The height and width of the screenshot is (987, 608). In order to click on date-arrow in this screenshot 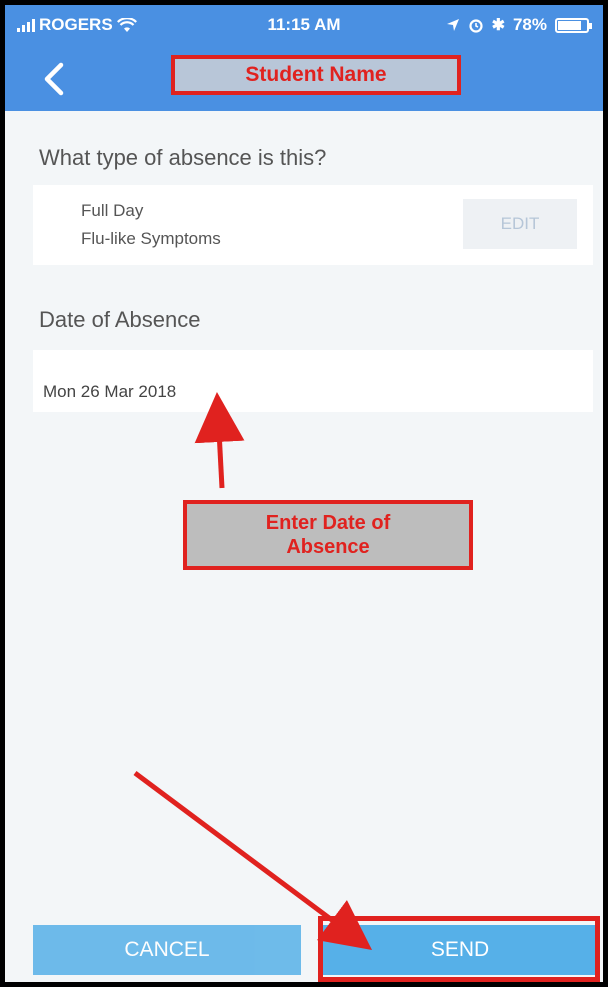, I will do `click(219, 440)`.